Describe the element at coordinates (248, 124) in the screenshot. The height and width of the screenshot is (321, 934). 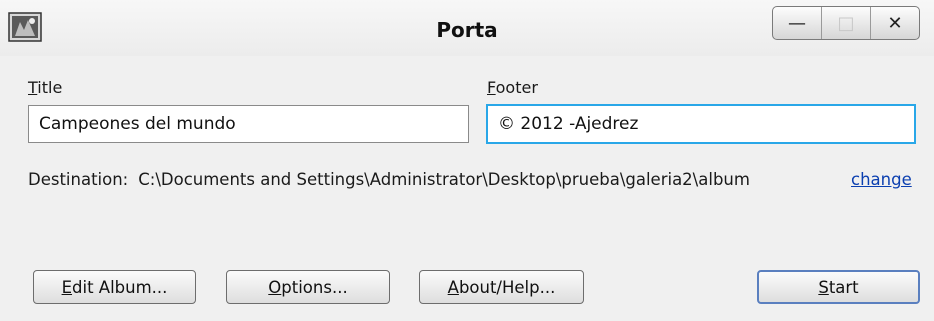
I see `title-input` at that location.